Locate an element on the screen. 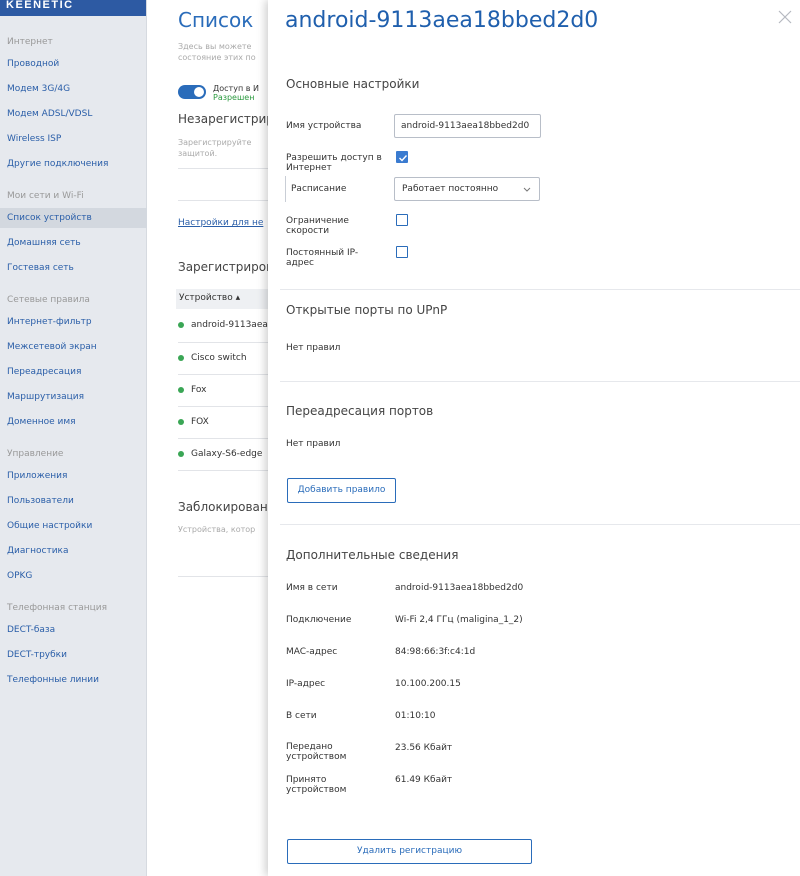 This screenshot has height=876, width=800. device-name-label: Имя устройства is located at coordinates (324, 126).